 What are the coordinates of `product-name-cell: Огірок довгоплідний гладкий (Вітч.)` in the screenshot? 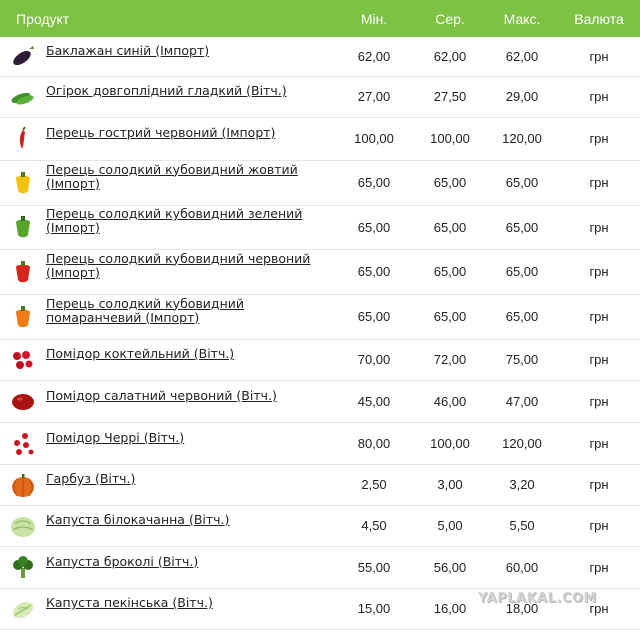 It's located at (190, 96).